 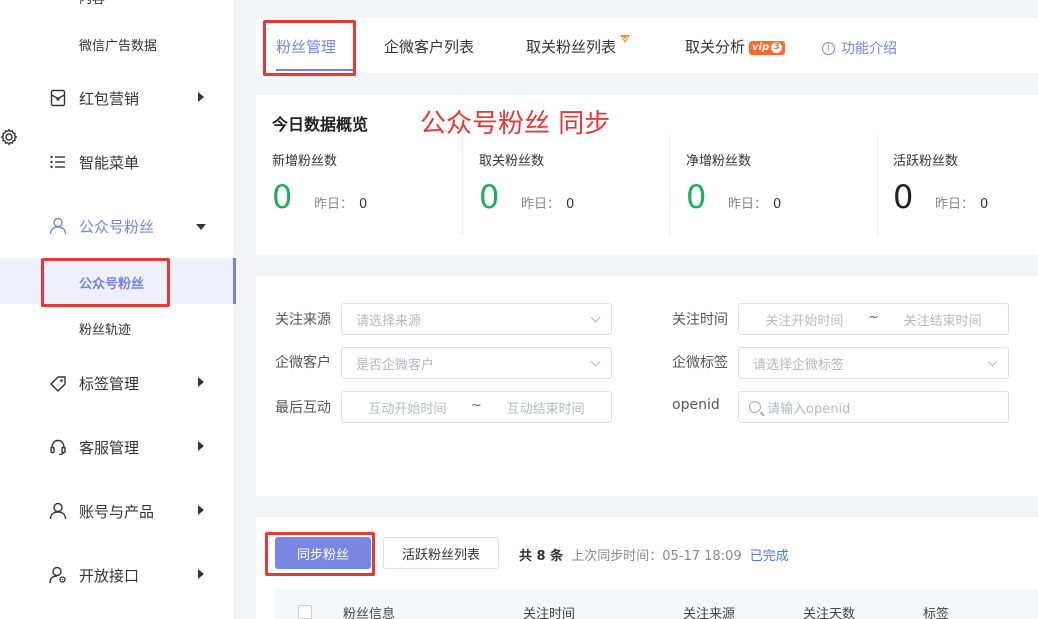 I want to click on sidebar-sub-item-wechat-ad: 微信广告数据, so click(x=118, y=44).